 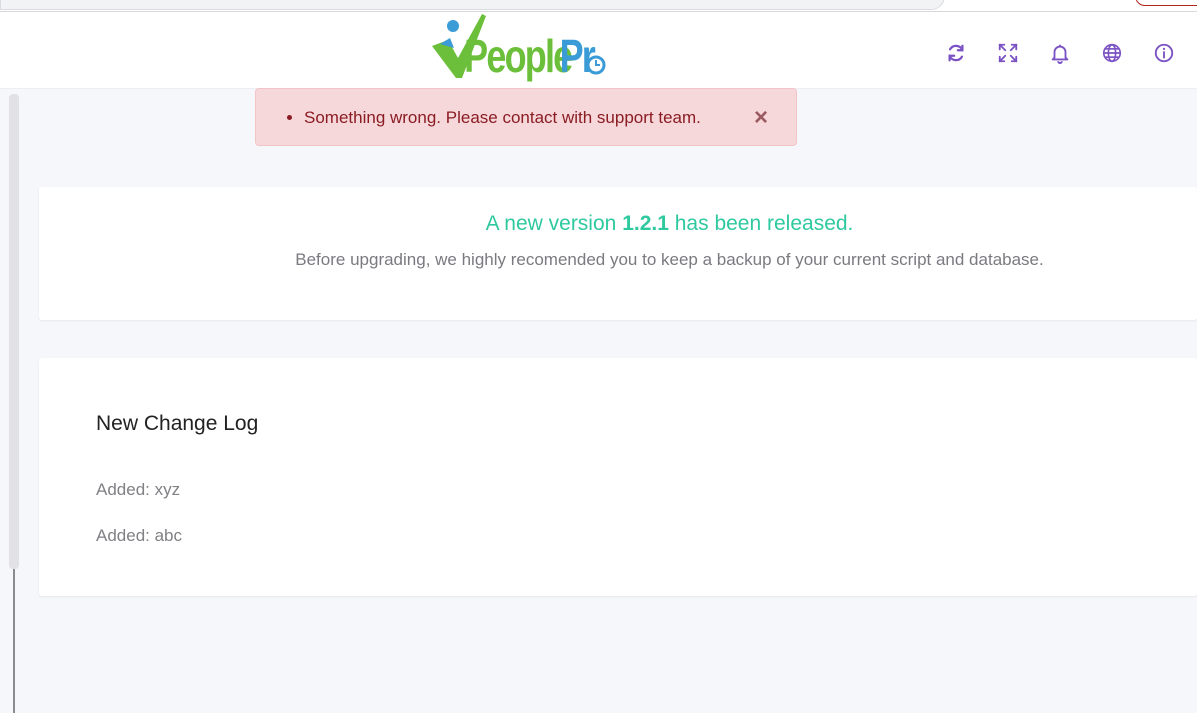 I want to click on fullscreen-icon, so click(x=1008, y=53).